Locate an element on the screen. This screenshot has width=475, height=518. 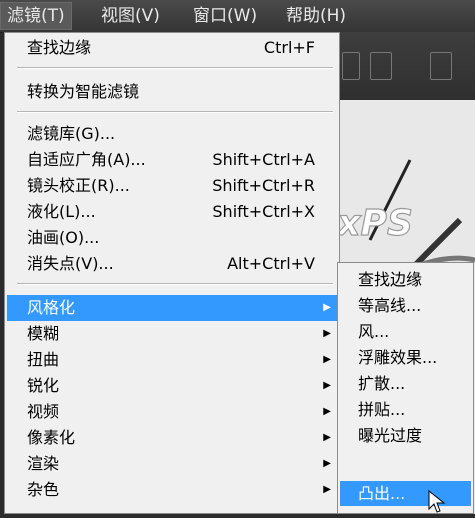
menu-view: 视图(V) is located at coordinates (130, 16).